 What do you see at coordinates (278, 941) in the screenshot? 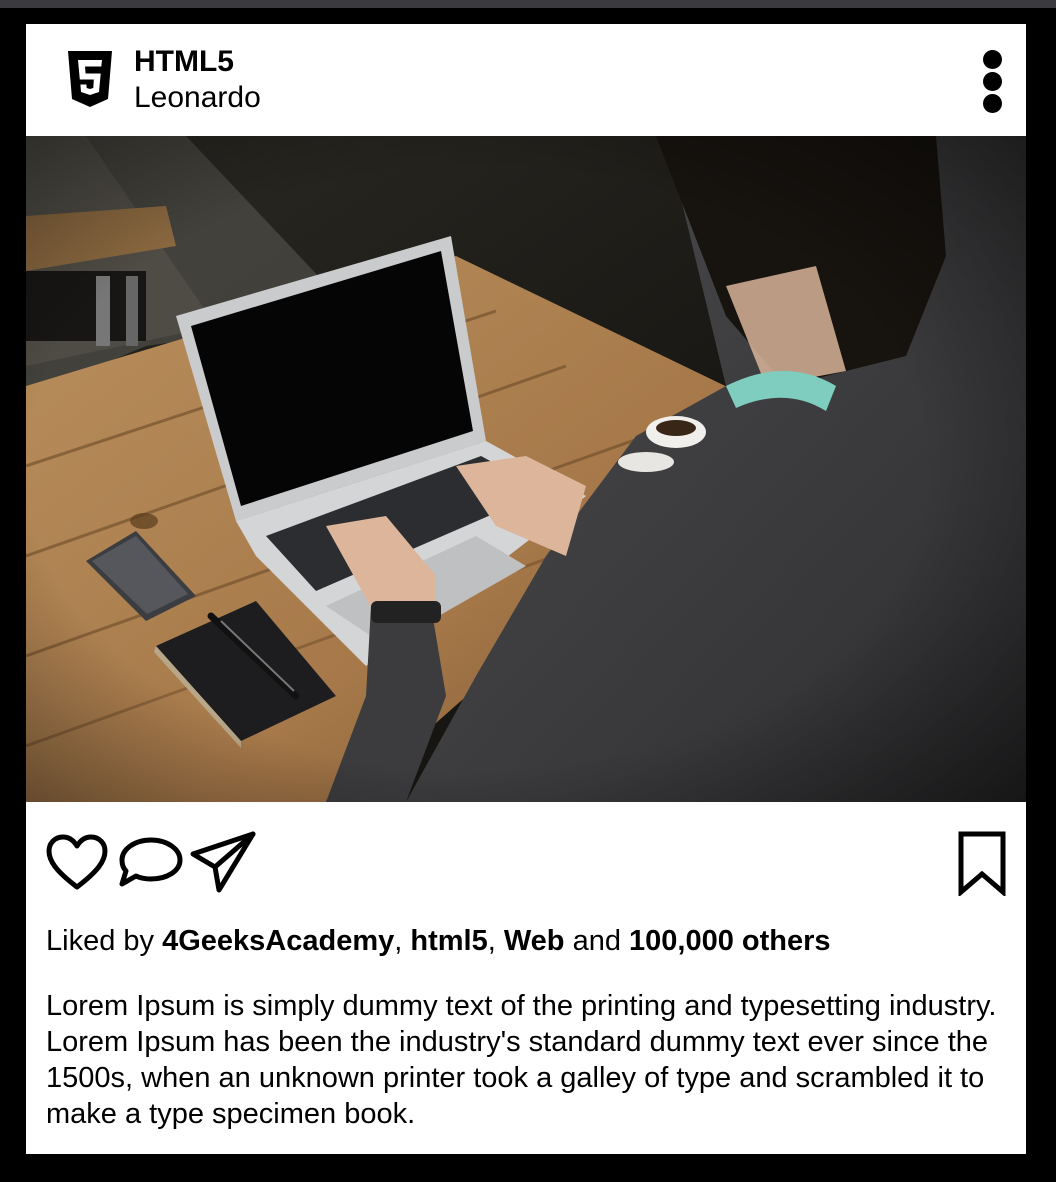
I see `liked-user-link: 4GeeksAcademy` at bounding box center [278, 941].